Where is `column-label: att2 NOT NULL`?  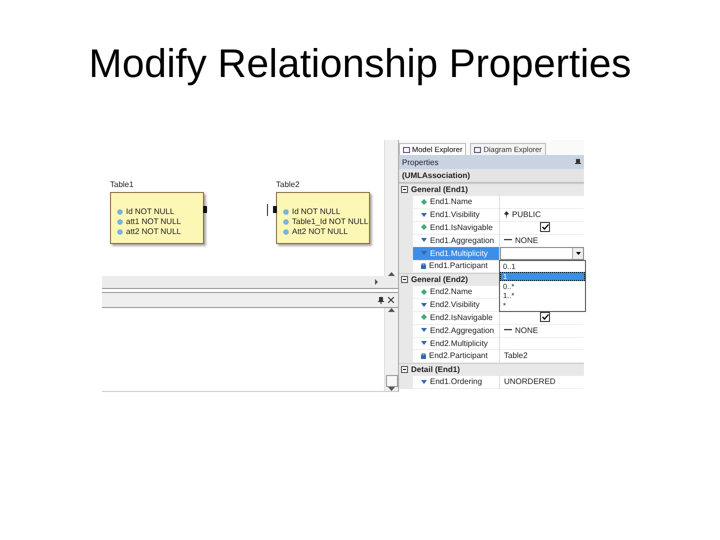
column-label: att2 NOT NULL is located at coordinates (153, 231).